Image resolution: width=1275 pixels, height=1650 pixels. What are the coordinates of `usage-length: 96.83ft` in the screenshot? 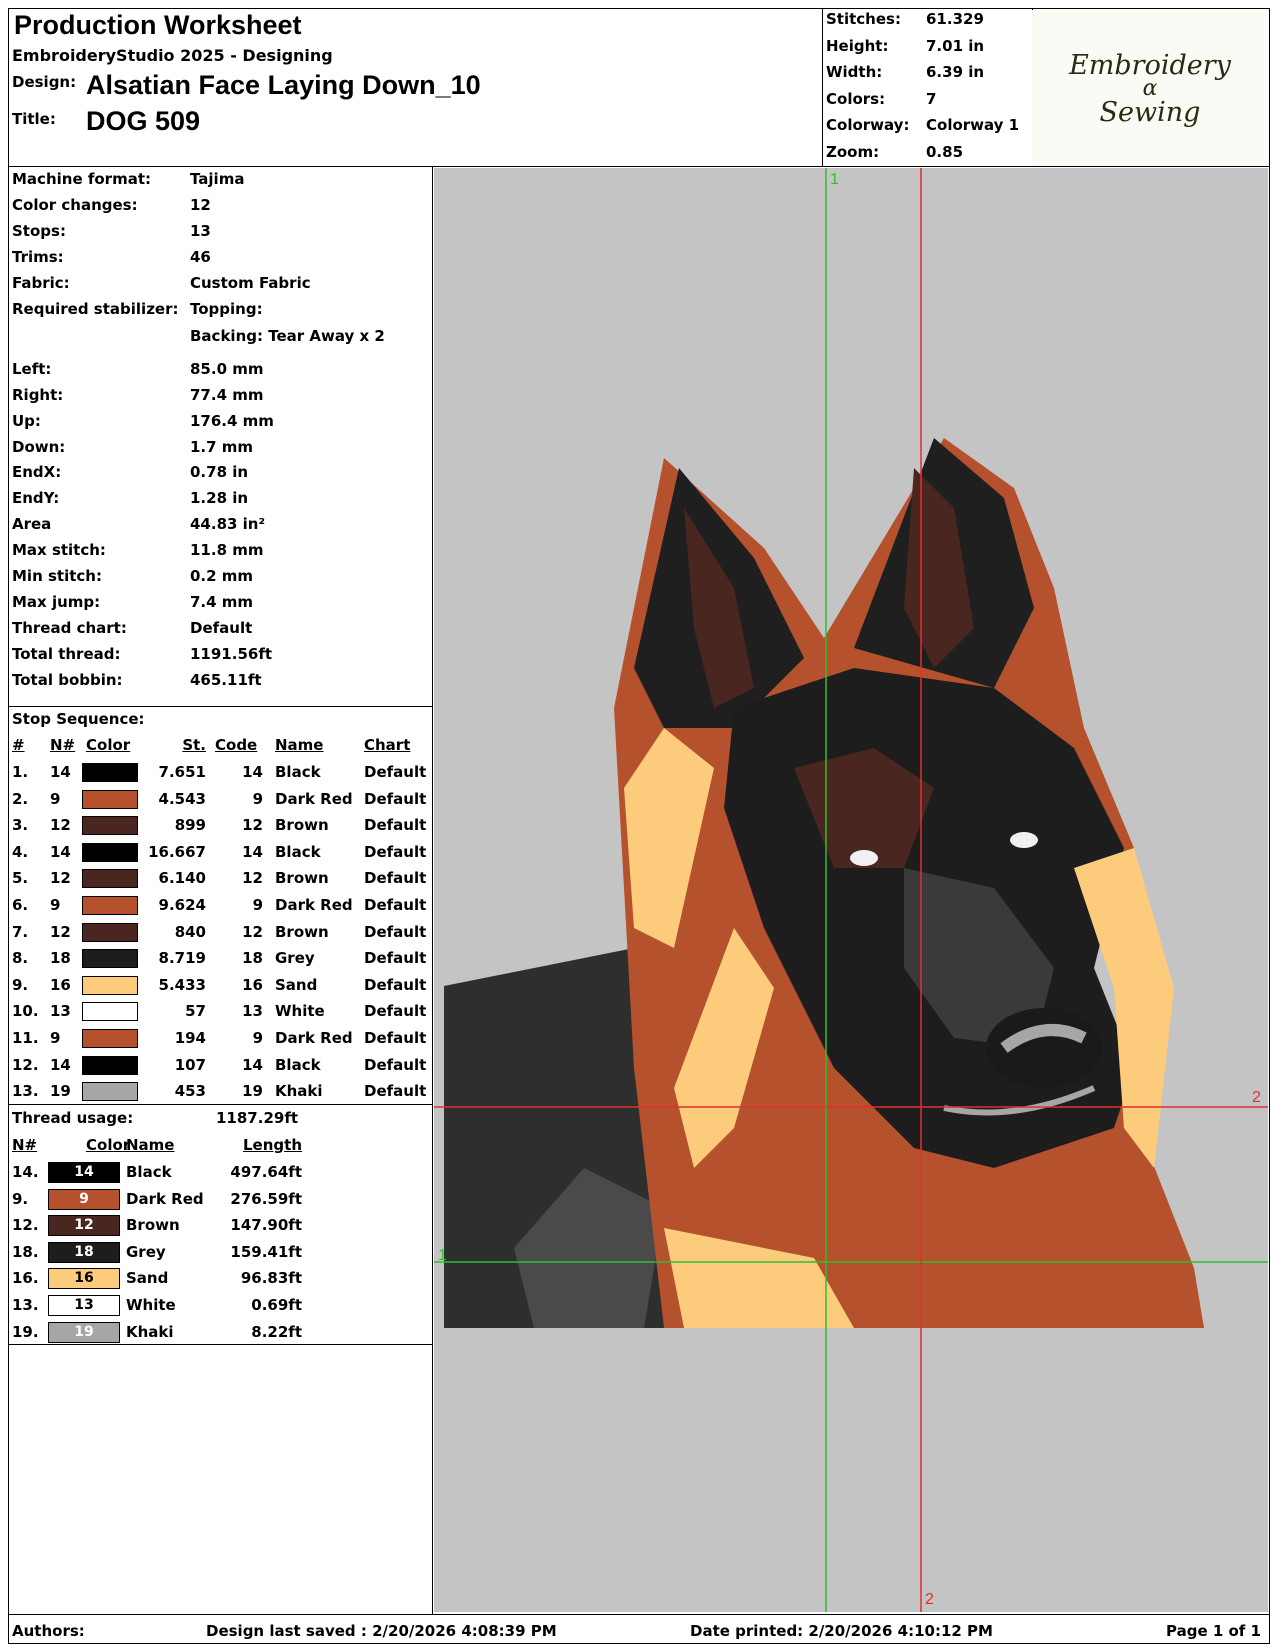 It's located at (271, 1278).